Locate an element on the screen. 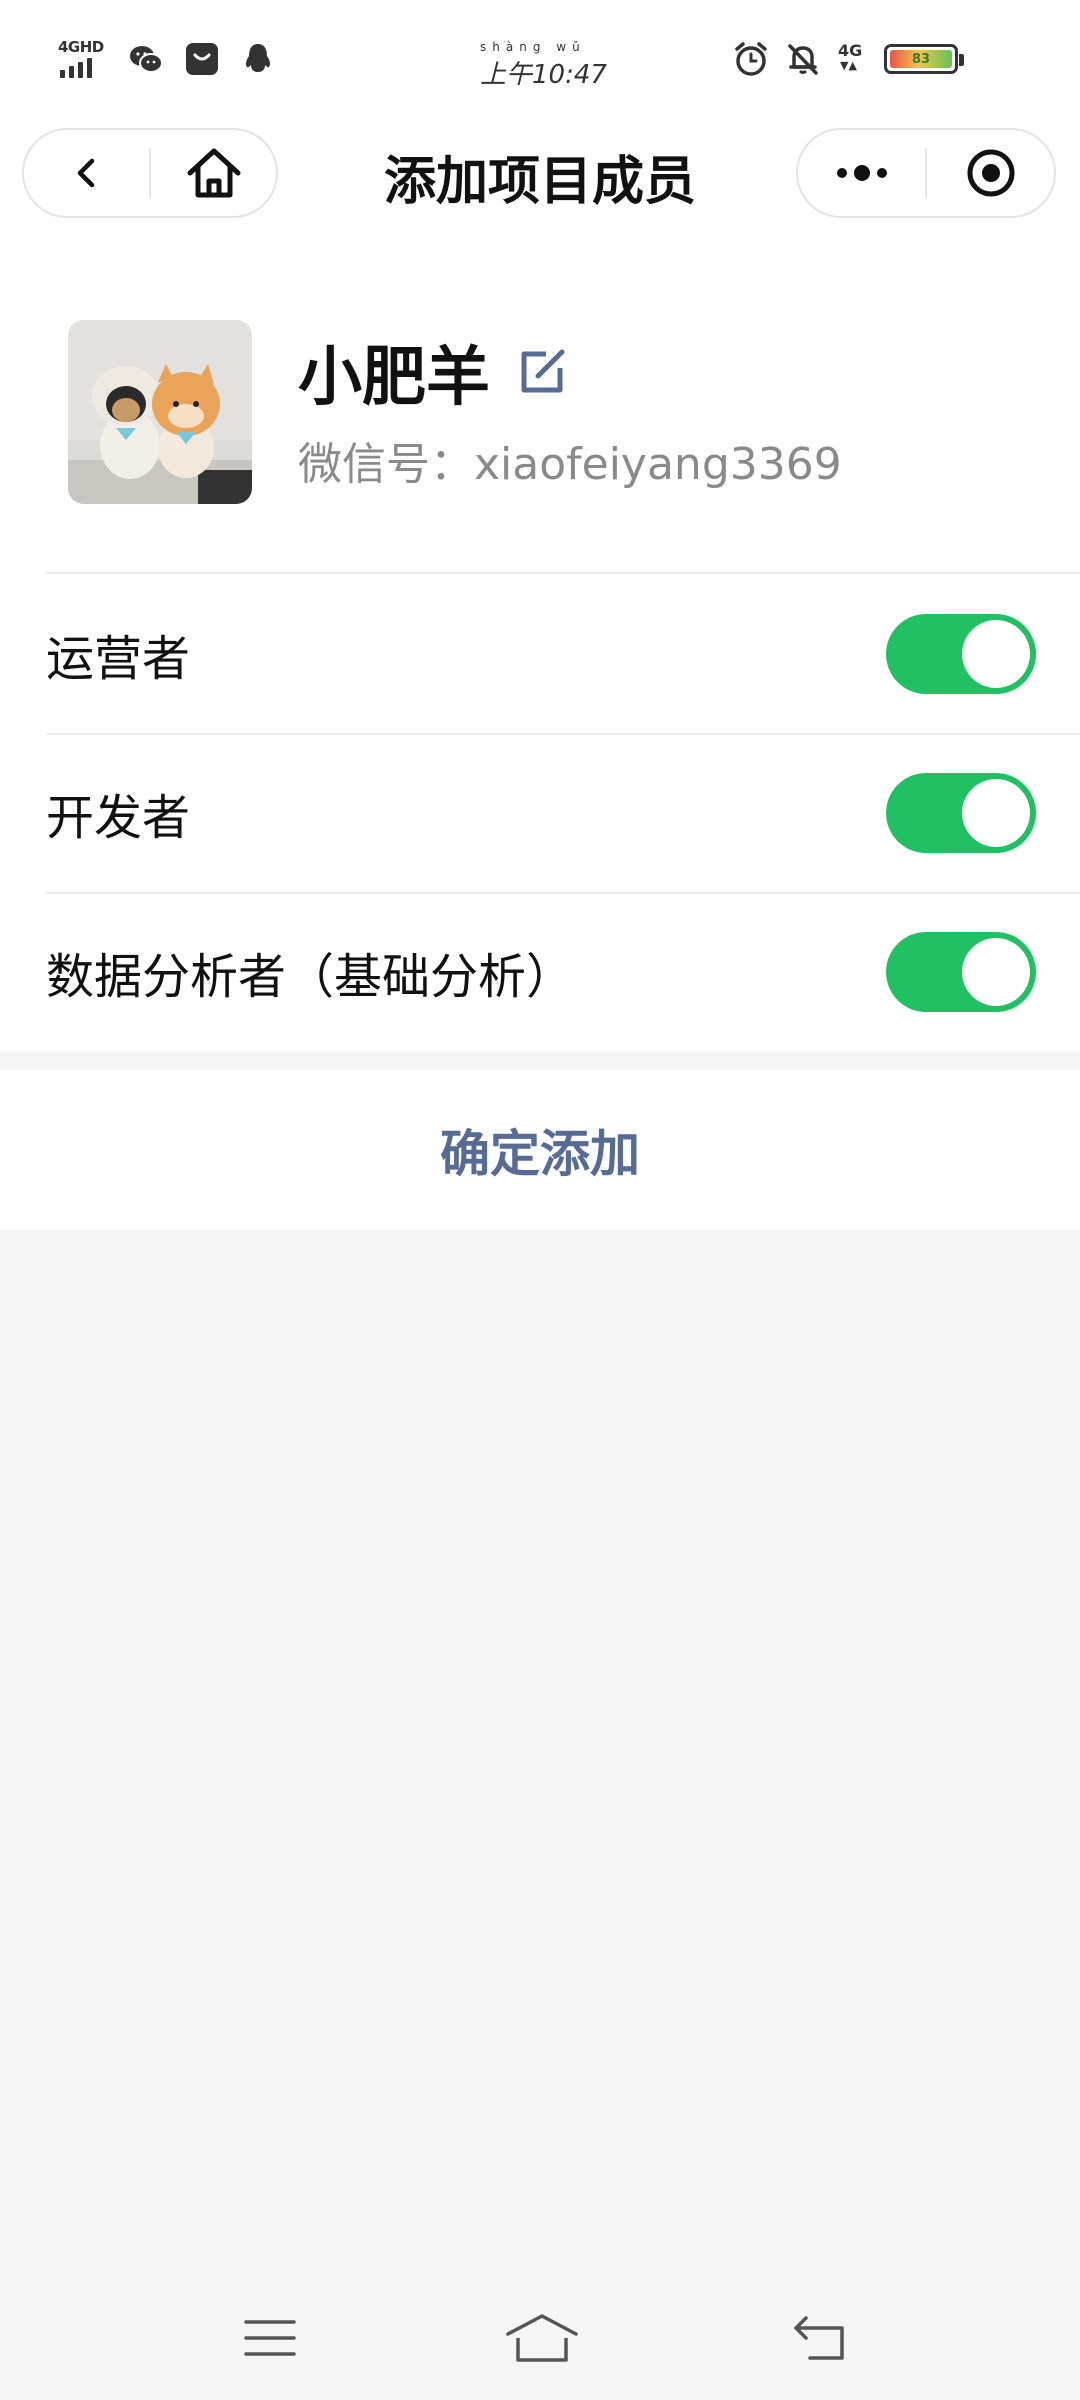 The image size is (1080, 2400). back-icon is located at coordinates (85, 173).